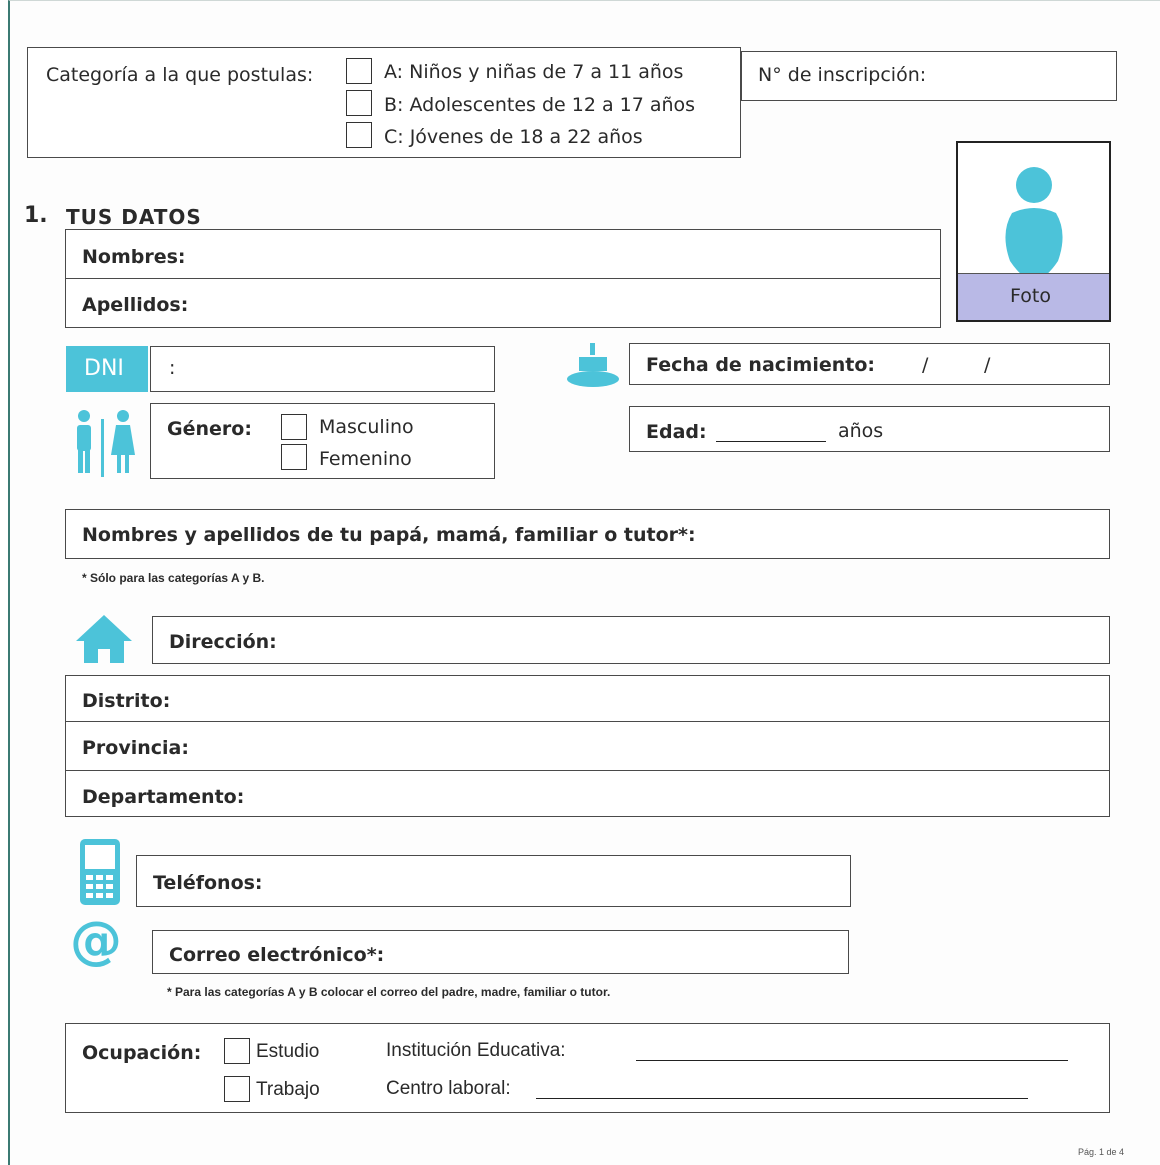 Image resolution: width=1160 pixels, height=1165 pixels. Describe the element at coordinates (36, 215) in the screenshot. I see `section-number: 1.` at that location.